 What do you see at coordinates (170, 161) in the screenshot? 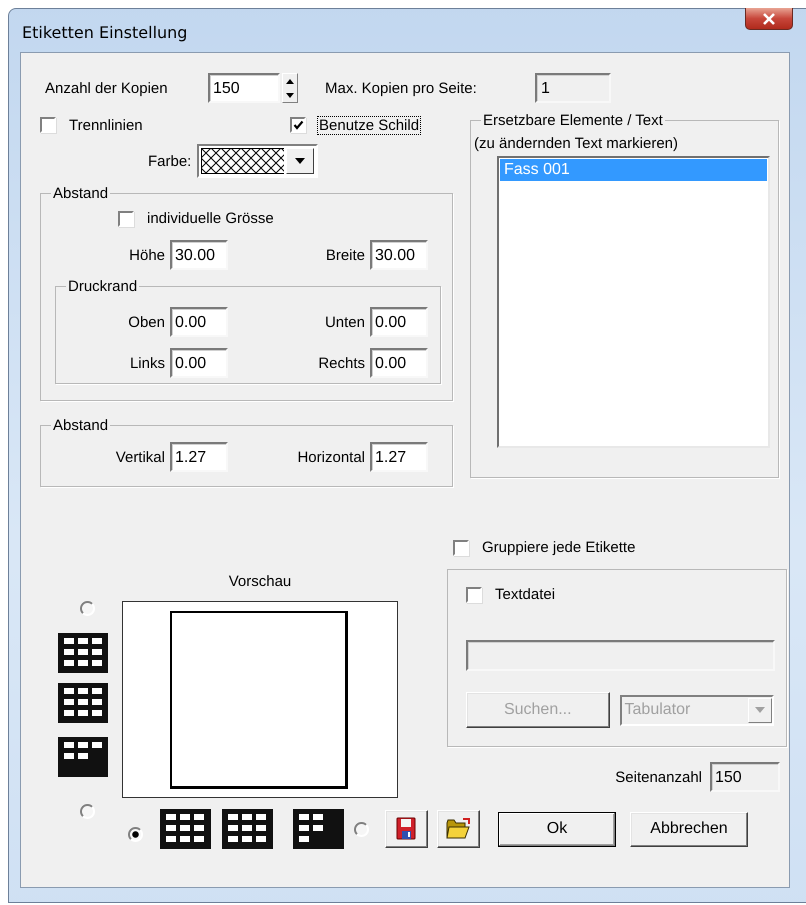
I see `color-label: Farbe:` at bounding box center [170, 161].